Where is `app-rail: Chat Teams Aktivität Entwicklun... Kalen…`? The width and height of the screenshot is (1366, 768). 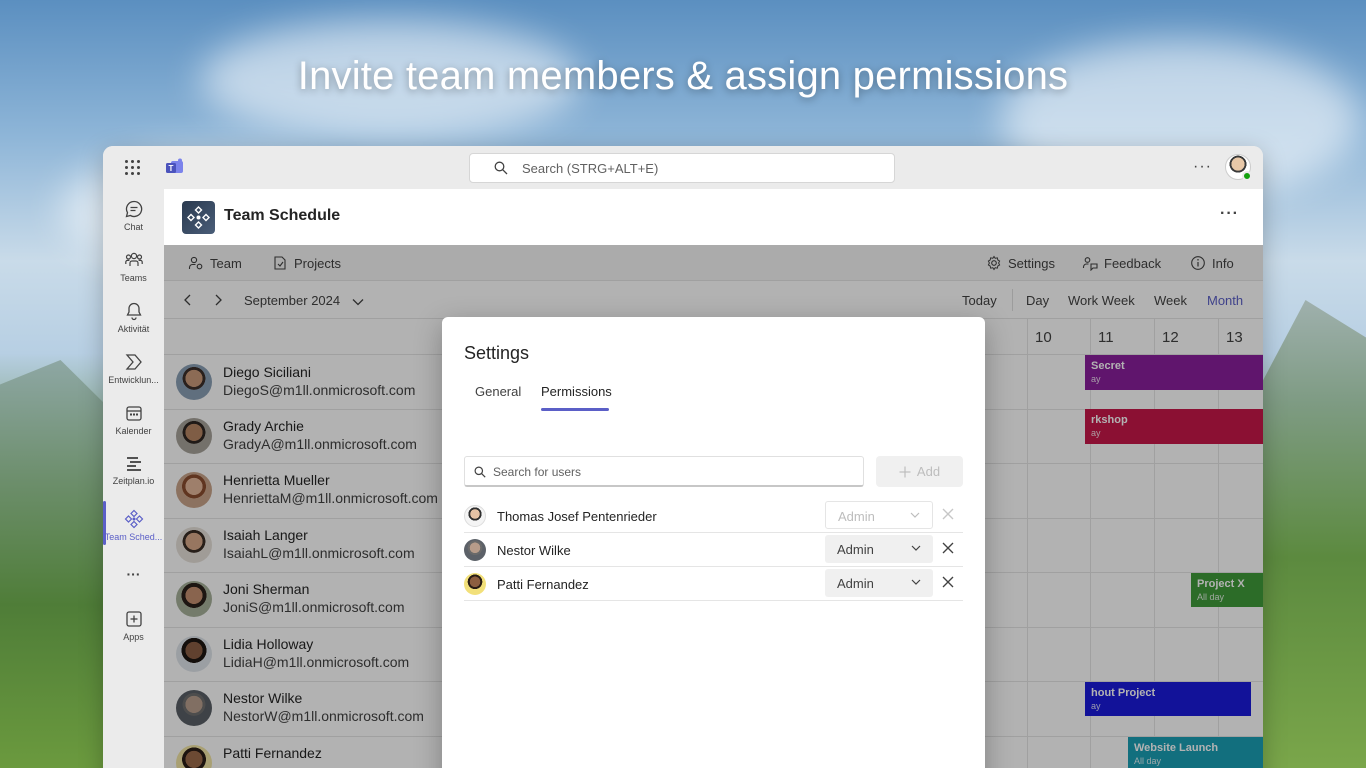 app-rail: Chat Teams Aktivität Entwicklun... Kalen… is located at coordinates (133, 478).